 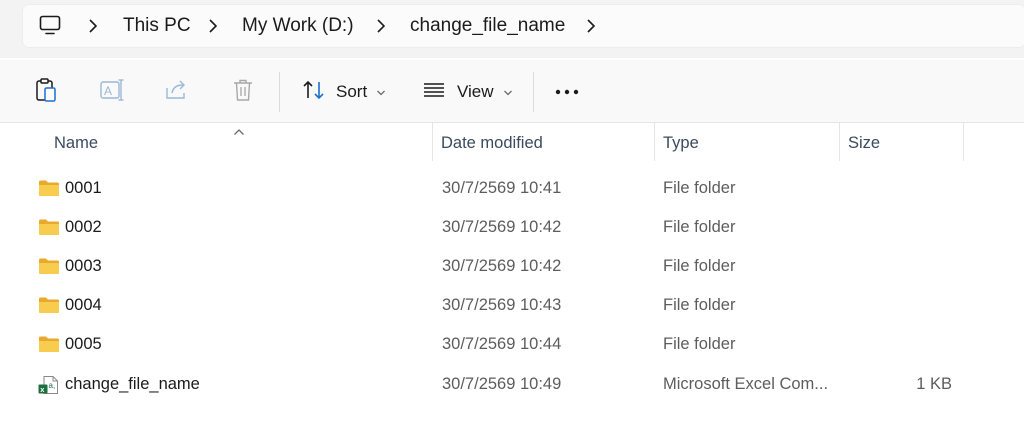 I want to click on view-button: View, so click(x=468, y=92).